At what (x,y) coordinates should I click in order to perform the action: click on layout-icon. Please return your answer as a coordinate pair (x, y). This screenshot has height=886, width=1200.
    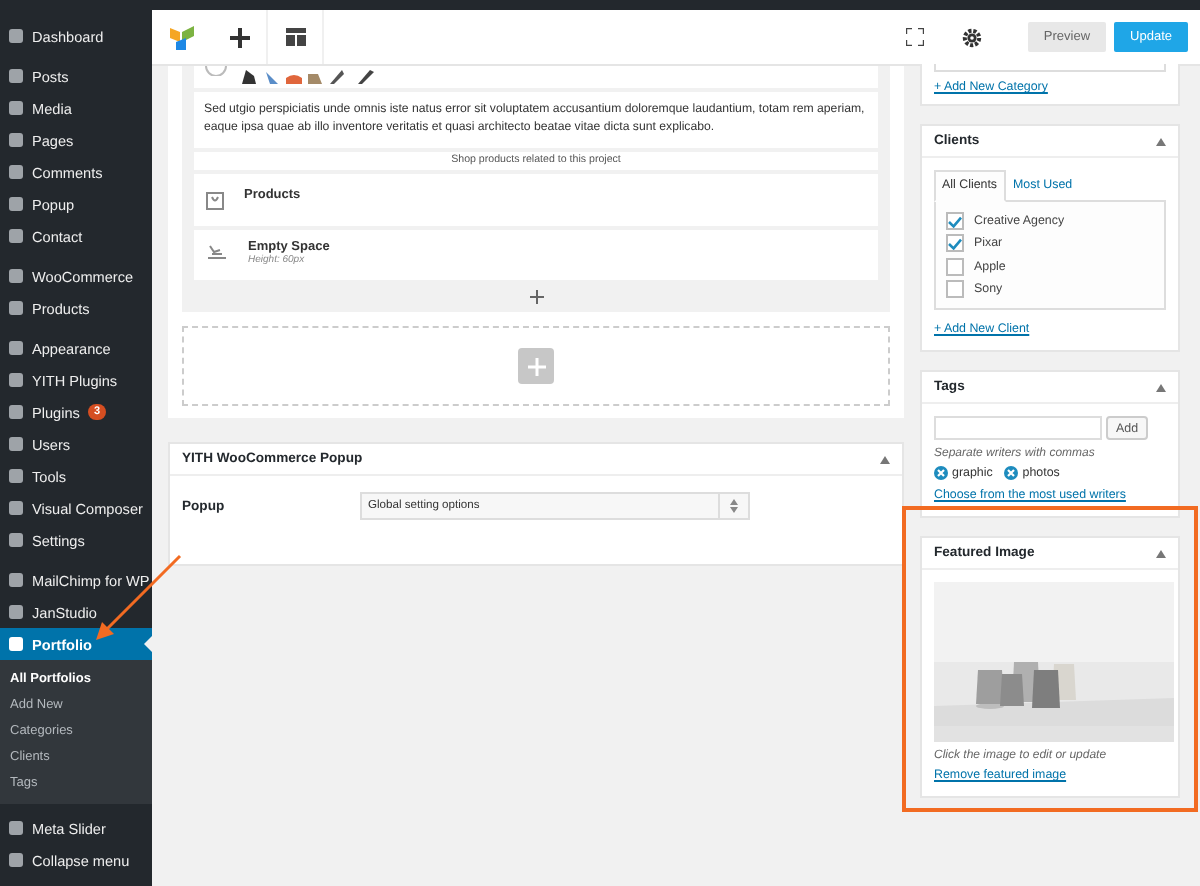
    Looking at the image, I should click on (295, 37).